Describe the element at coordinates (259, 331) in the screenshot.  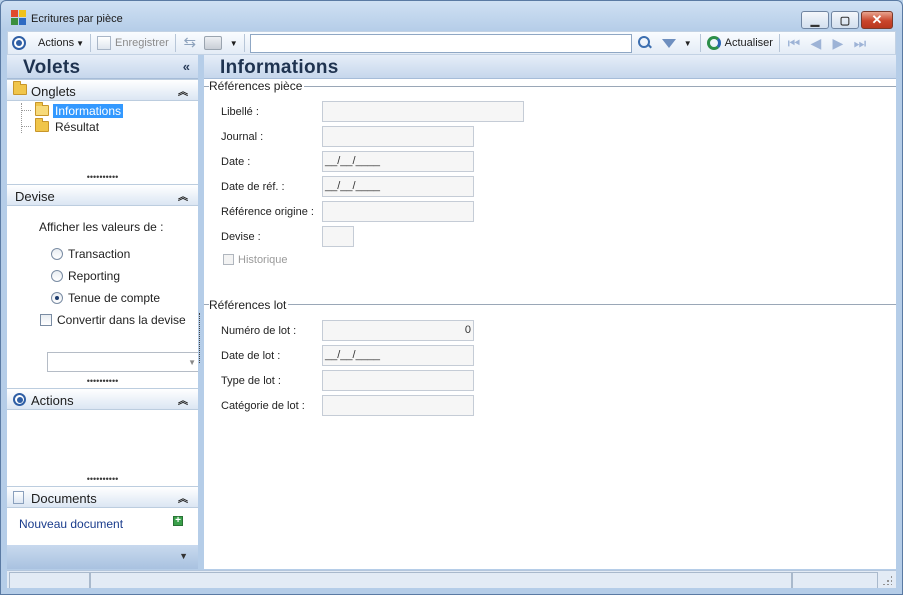
I see `field-label: Numéro de lot :` at that location.